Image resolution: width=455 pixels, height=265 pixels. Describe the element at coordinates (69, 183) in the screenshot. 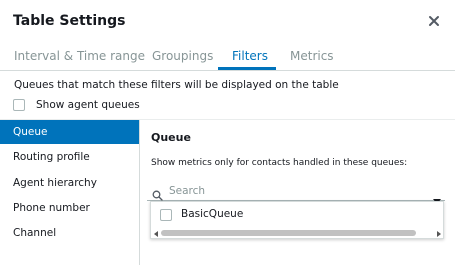

I see `sidebar-item-agent-hierarchy: Agent hierarchy` at that location.